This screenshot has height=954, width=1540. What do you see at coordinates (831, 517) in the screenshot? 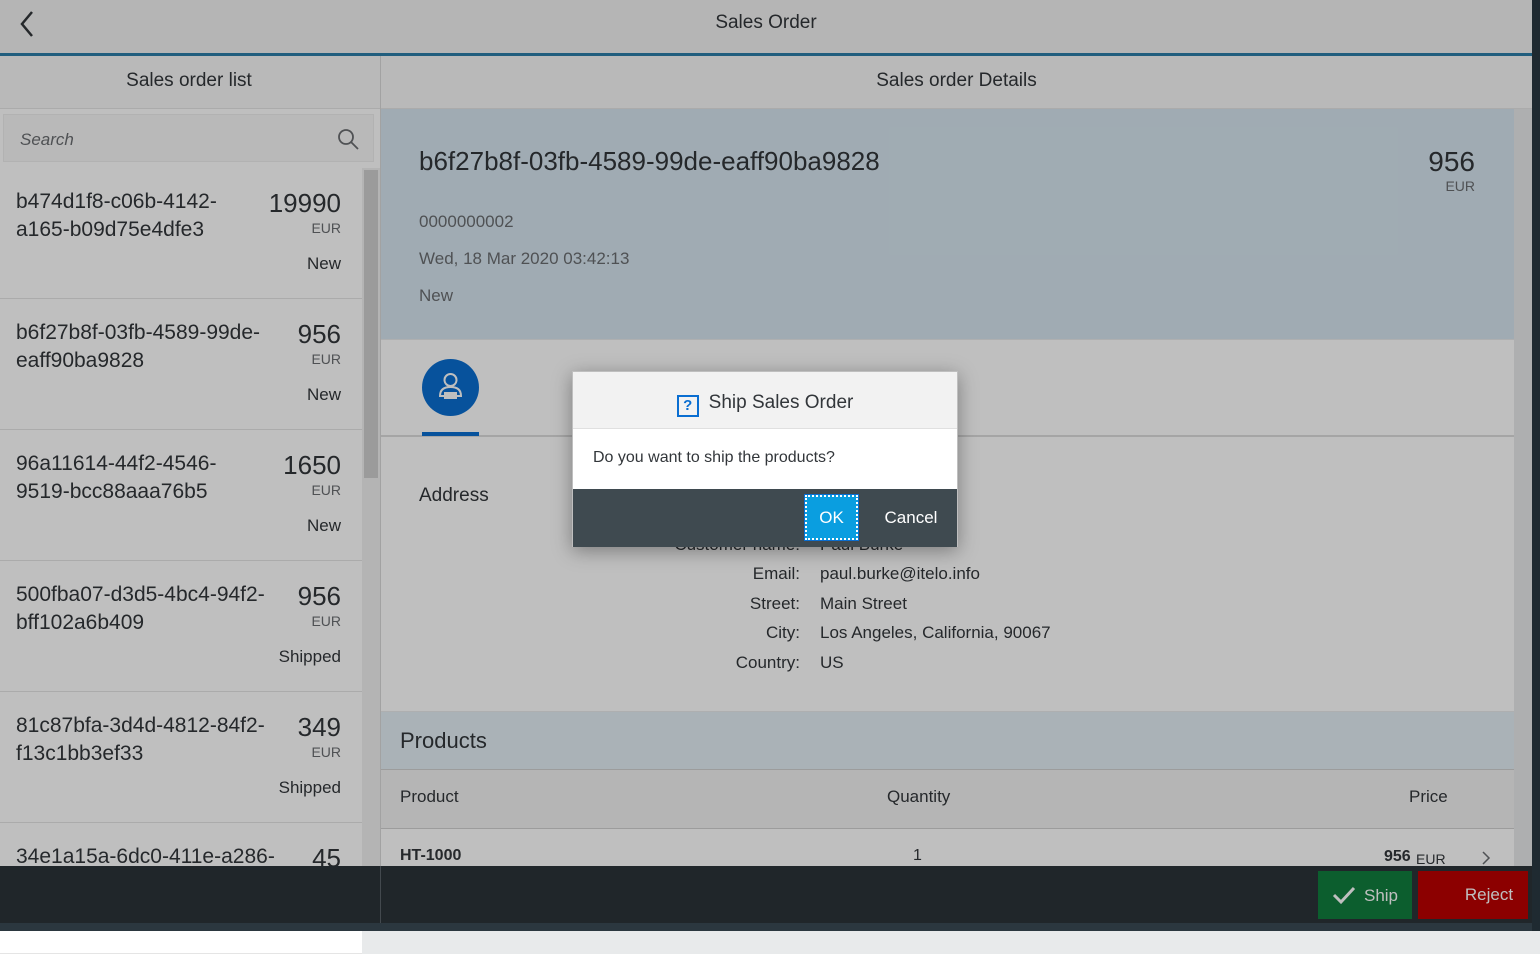
I see `ok-button: OK` at bounding box center [831, 517].